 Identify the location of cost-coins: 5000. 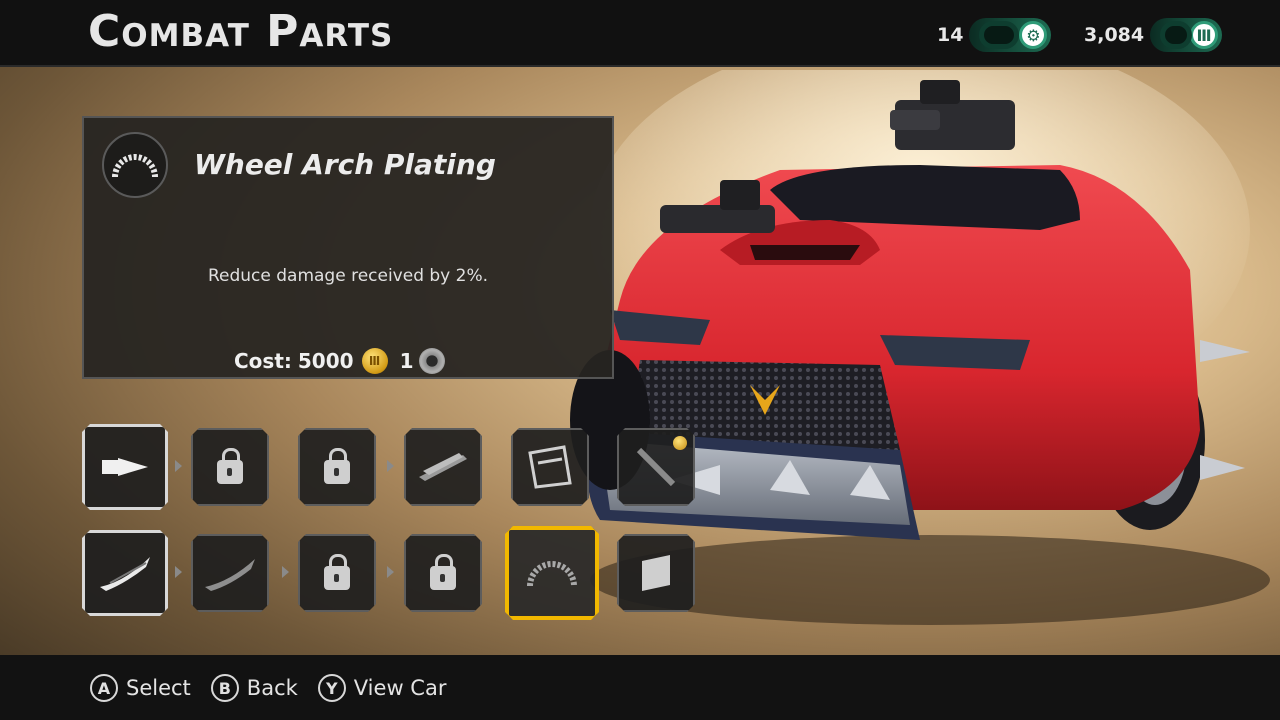
(325, 361).